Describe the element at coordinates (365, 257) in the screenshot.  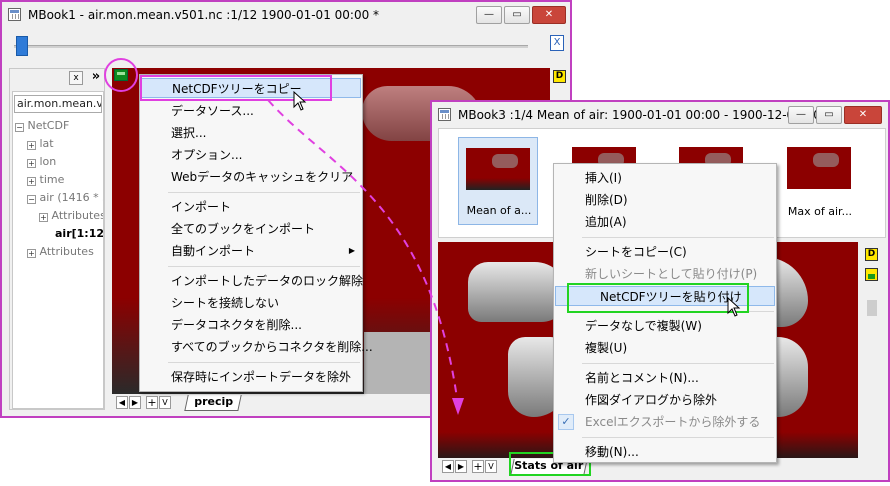
I see `annotation-arrow` at that location.